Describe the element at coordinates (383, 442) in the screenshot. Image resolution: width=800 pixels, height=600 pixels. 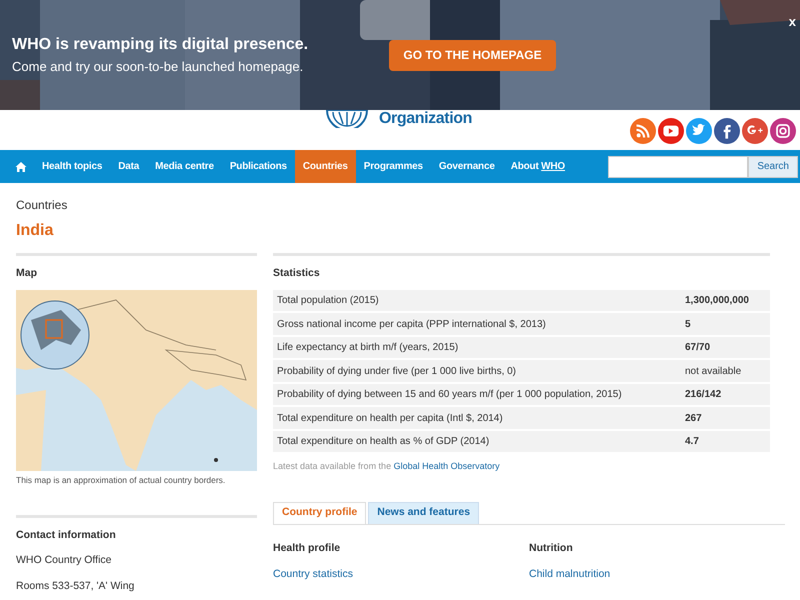
I see `stat-label: Total expenditure on health as % of GDP (2014)` at that location.